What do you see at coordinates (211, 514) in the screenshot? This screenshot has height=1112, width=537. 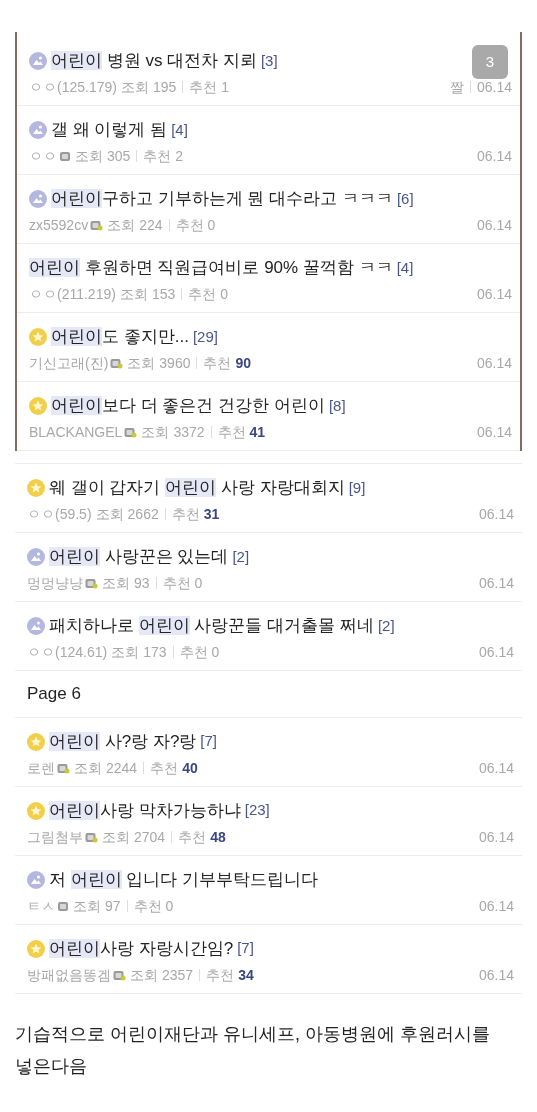 I see `stat-value: 31` at bounding box center [211, 514].